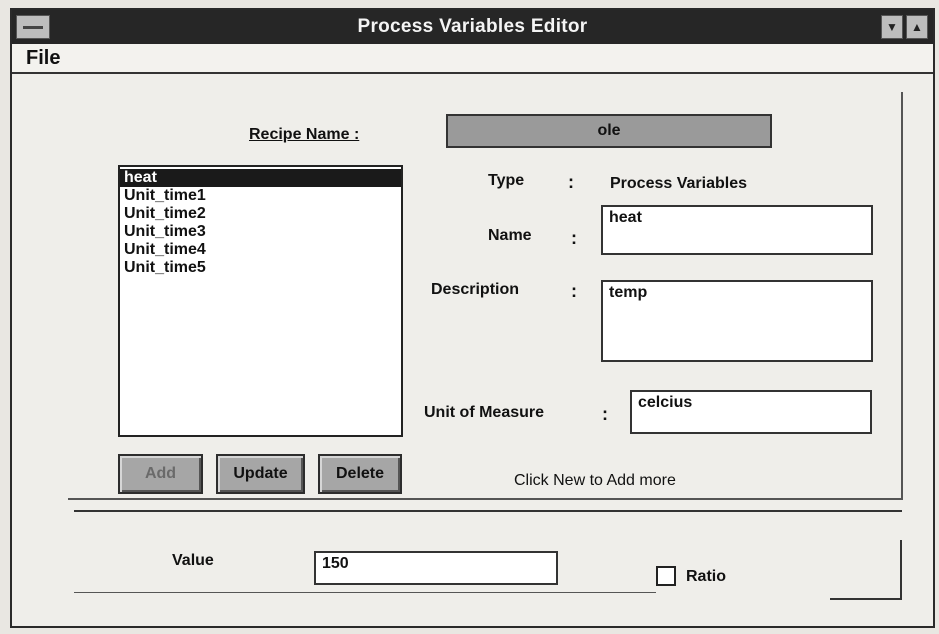 This screenshot has width=939, height=634. What do you see at coordinates (193, 560) in the screenshot?
I see `value-label: Value` at bounding box center [193, 560].